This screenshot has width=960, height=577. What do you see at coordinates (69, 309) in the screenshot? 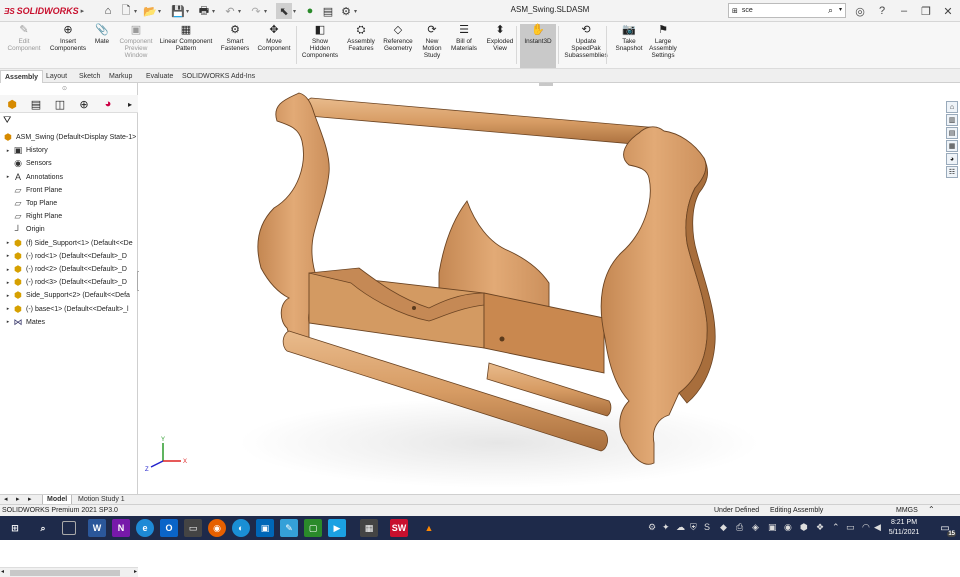
I see `tree-item: ▸ ⬢ (-) base<1> (Default<<Default>_l` at bounding box center [69, 309].